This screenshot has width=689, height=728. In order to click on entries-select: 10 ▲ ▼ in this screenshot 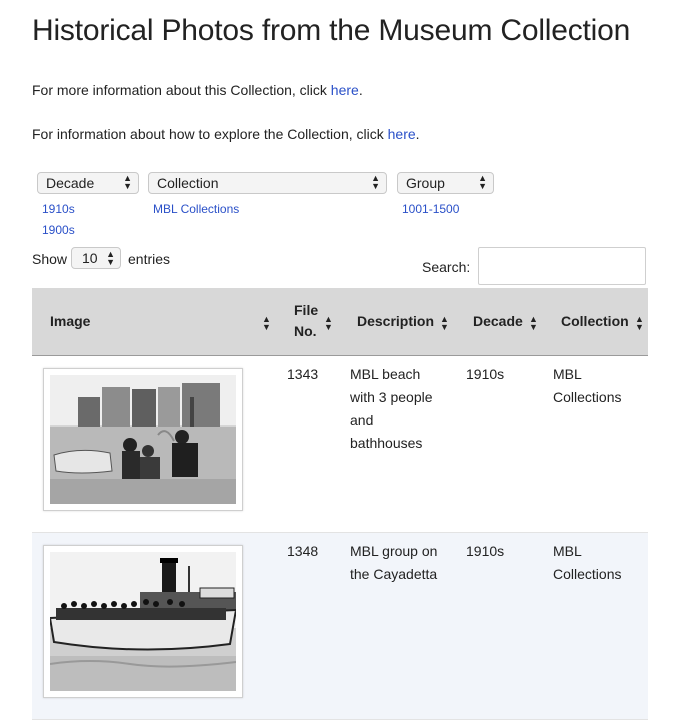, I will do `click(96, 258)`.